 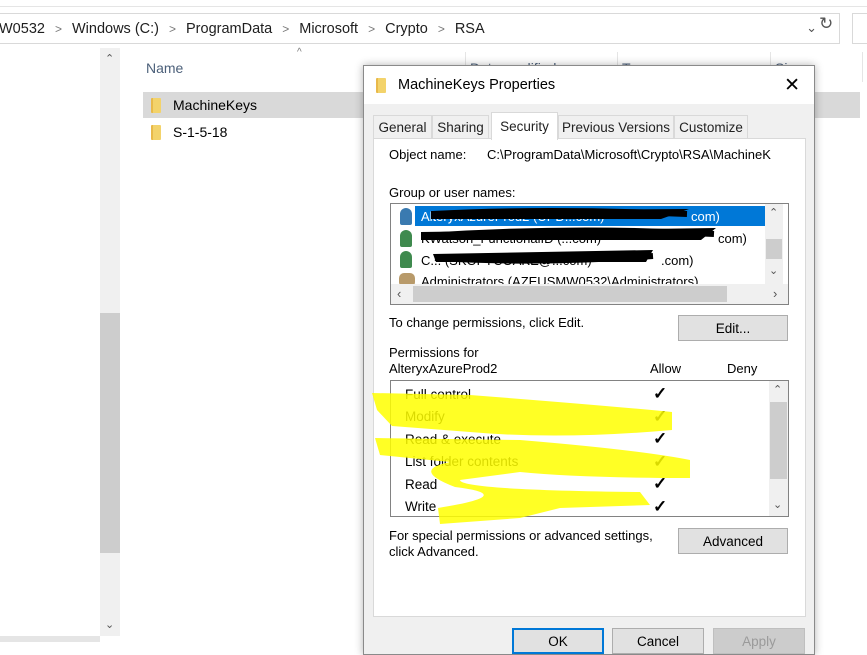 I want to click on scroll-right-icon: ›, so click(x=775, y=293).